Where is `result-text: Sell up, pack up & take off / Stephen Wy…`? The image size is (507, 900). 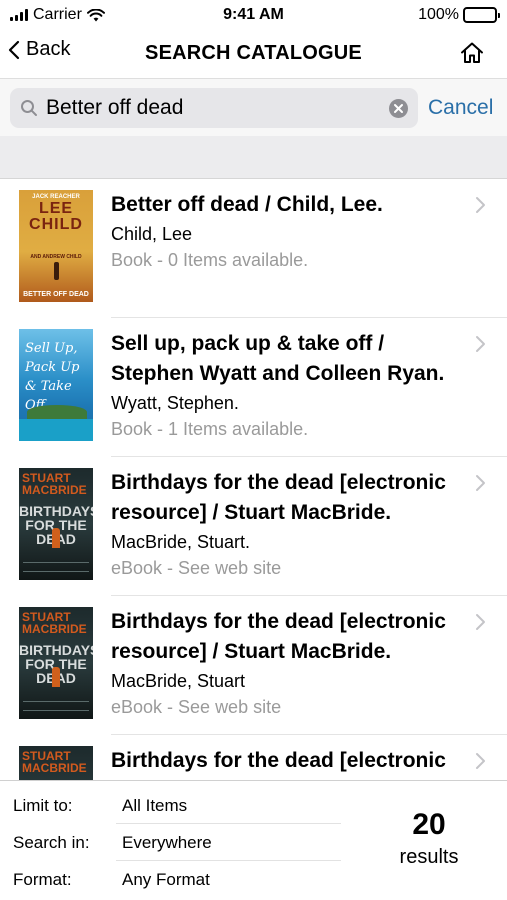 result-text: Sell up, pack up & take off / Stephen Wy… is located at coordinates (289, 385).